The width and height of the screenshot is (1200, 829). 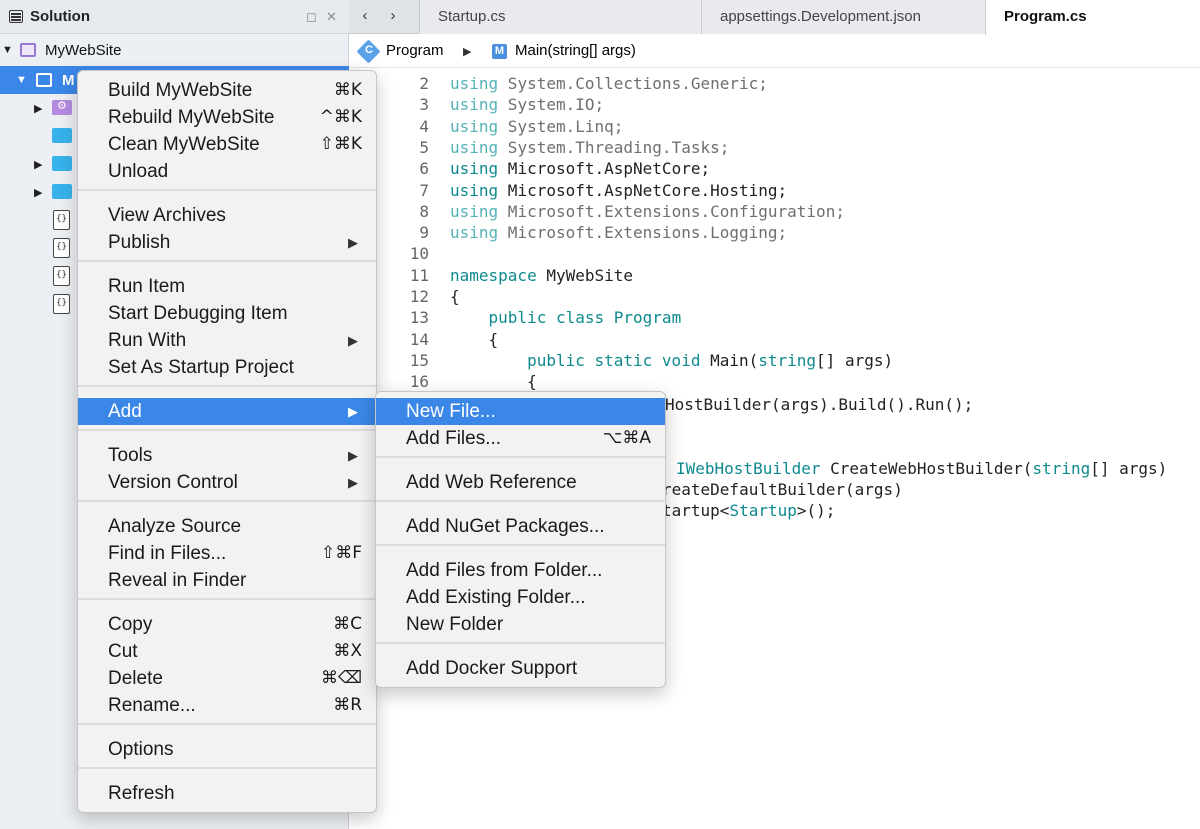 What do you see at coordinates (419, 318) in the screenshot?
I see `line-number: 13` at bounding box center [419, 318].